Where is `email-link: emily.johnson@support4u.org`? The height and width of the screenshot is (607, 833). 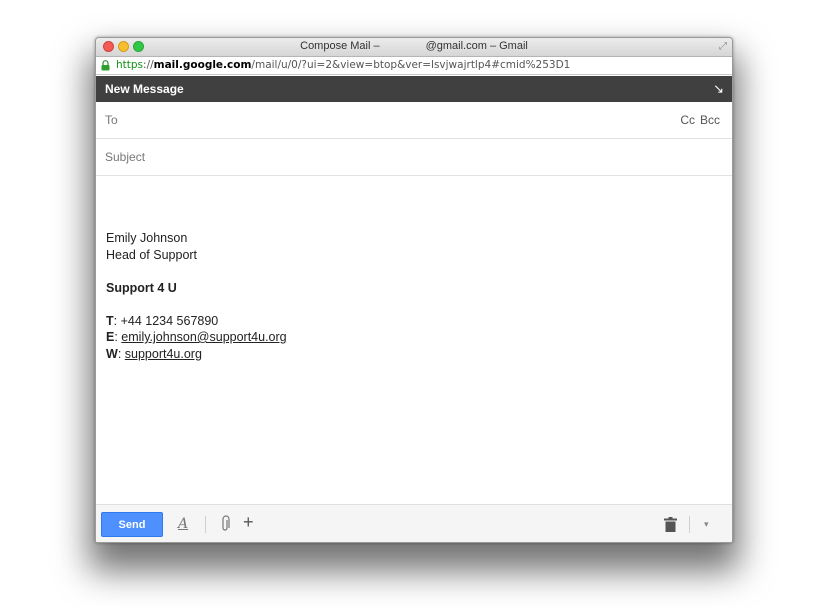
email-link: emily.johnson@support4u.org is located at coordinates (203, 337).